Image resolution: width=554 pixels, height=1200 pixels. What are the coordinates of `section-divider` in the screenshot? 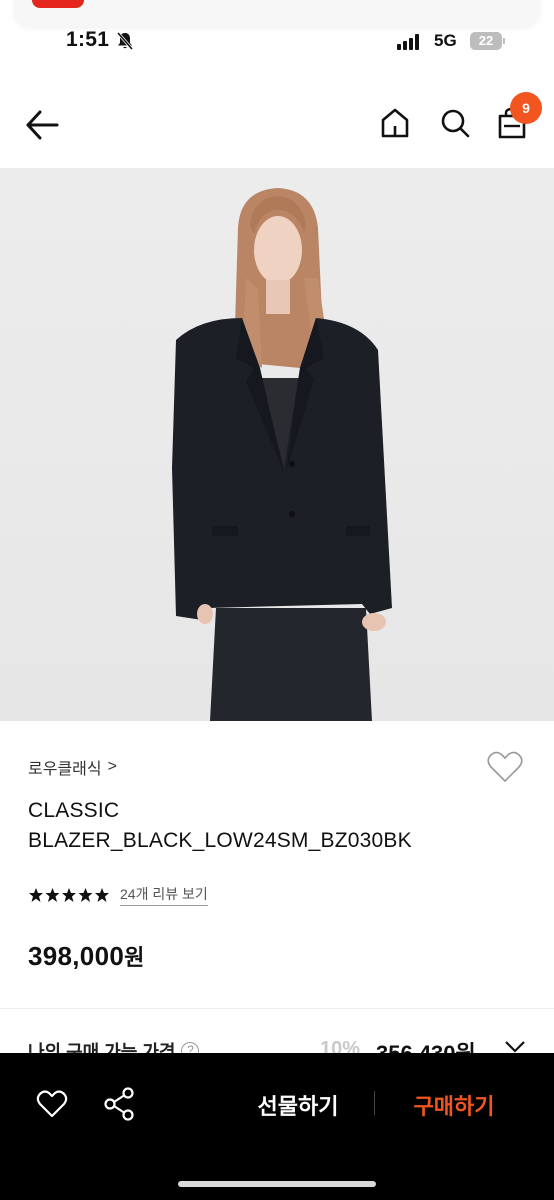 It's located at (277, 1008).